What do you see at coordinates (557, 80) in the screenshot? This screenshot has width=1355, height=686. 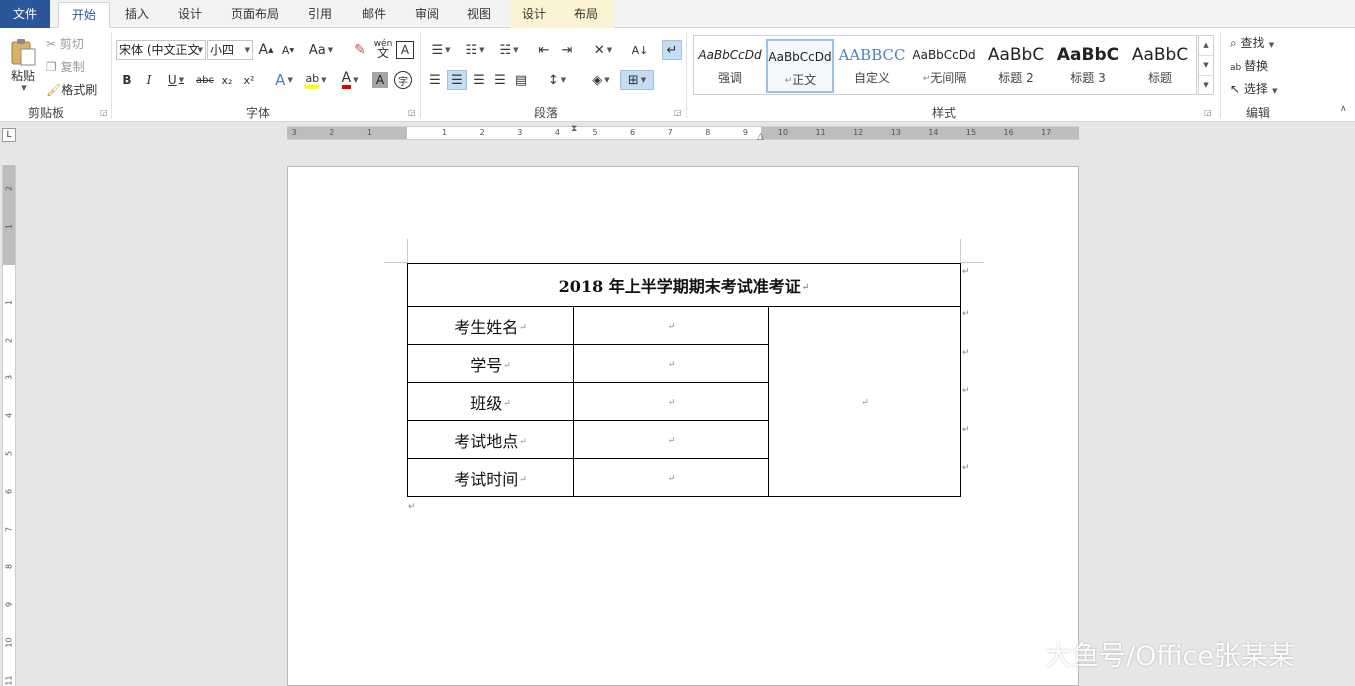 I see `line-spacing-button: ↕ ▼` at bounding box center [557, 80].